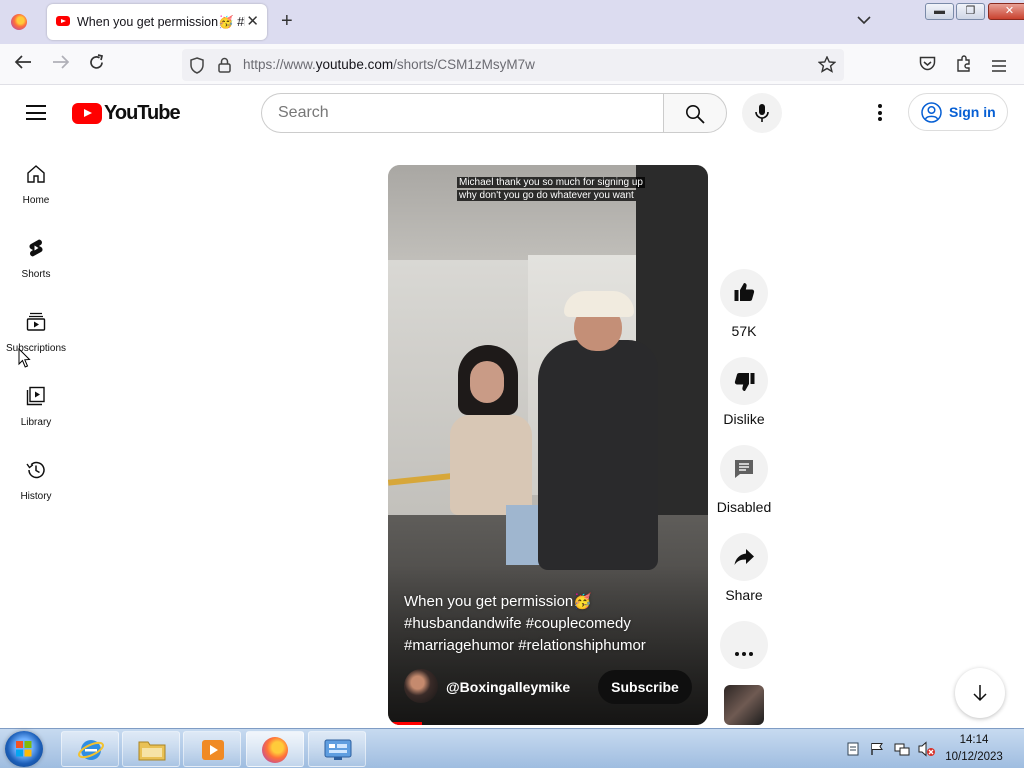  Describe the element at coordinates (980, 695) in the screenshot. I see `arrow-down-icon` at that location.